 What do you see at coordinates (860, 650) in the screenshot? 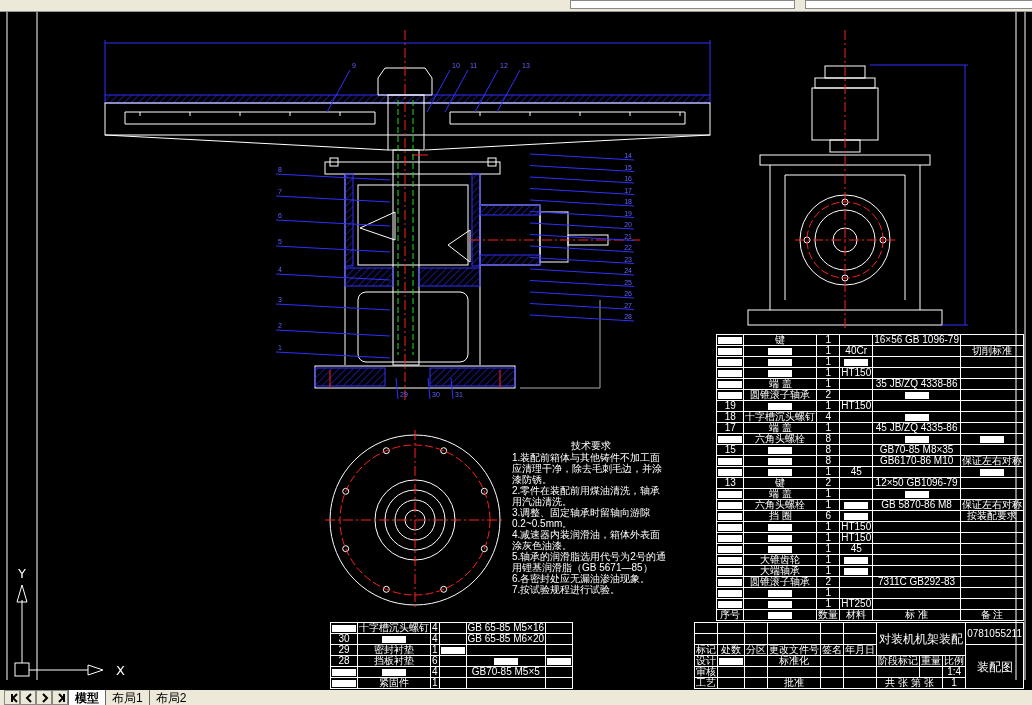
I see `table-cell: 年月日` at bounding box center [860, 650].